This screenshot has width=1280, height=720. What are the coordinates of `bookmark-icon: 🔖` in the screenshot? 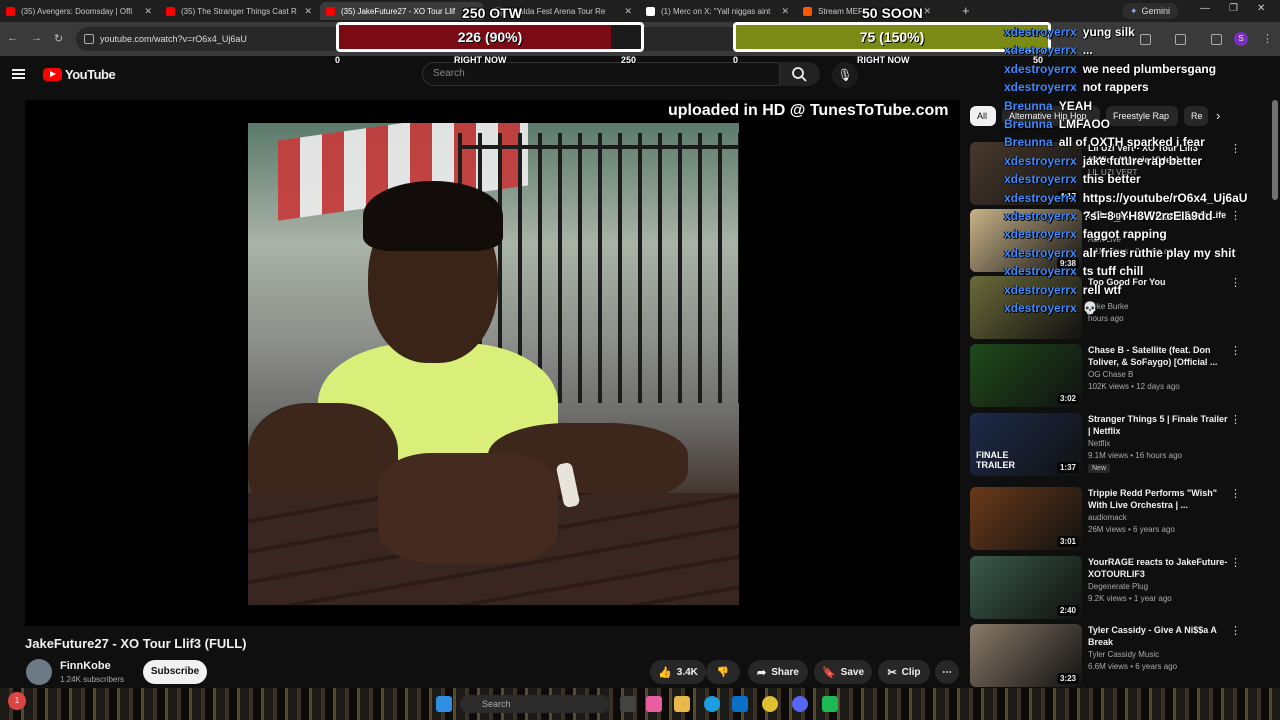 It's located at (828, 672).